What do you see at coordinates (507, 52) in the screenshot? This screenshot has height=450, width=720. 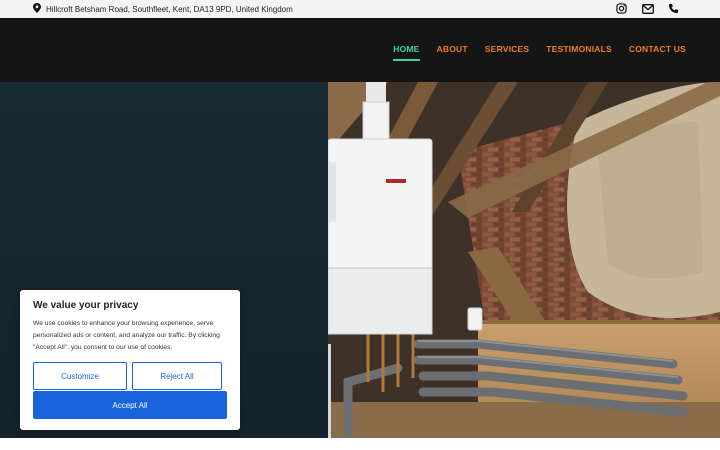 I see `nav-services: SERVICES` at bounding box center [507, 52].